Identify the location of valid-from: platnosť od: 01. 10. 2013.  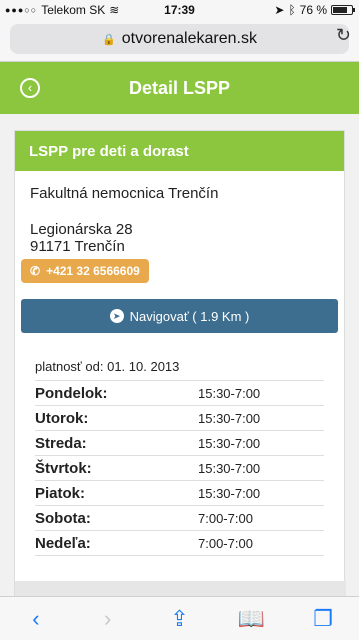
(179, 370).